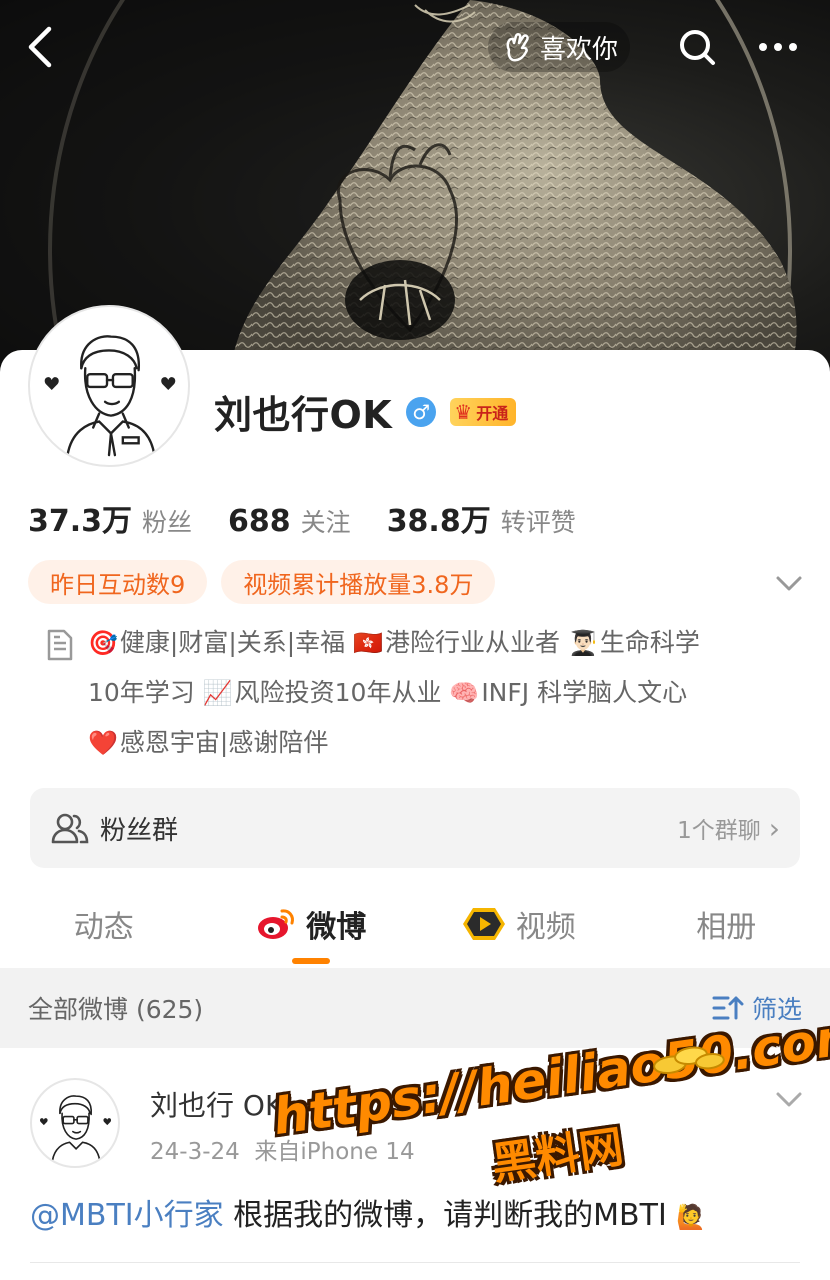 This screenshot has width=830, height=1280. I want to click on vip-open-badge: ♛ 开通, so click(483, 411).